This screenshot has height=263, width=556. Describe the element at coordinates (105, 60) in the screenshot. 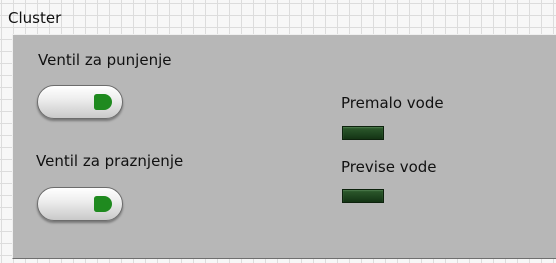

I see `fill-valve-label: Ventil za punjenje` at that location.